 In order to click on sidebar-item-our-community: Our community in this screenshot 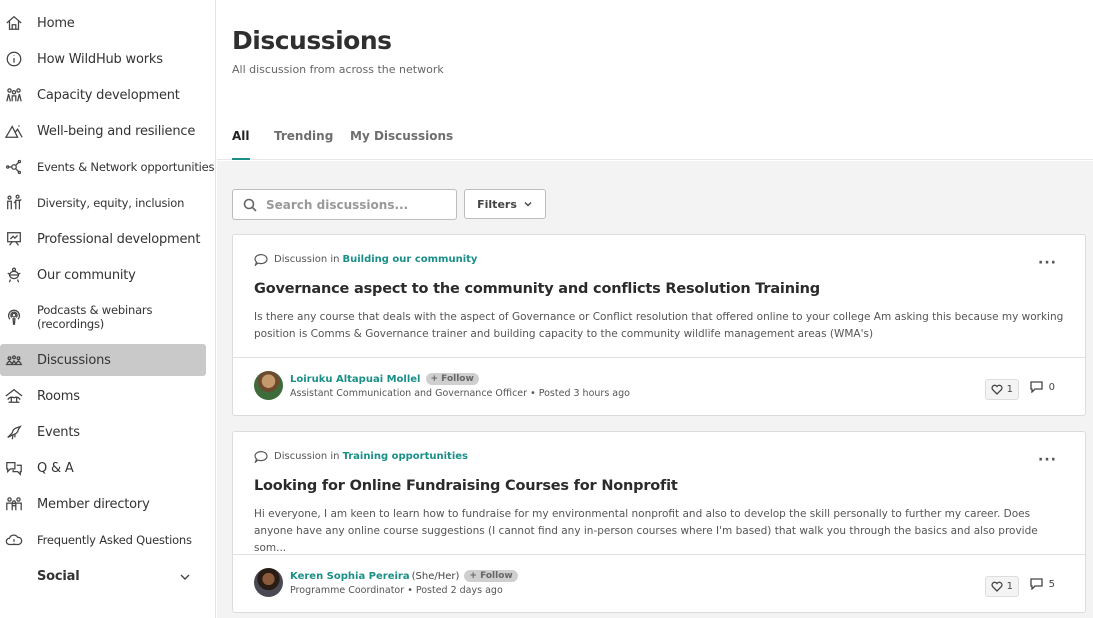, I will do `click(103, 275)`.